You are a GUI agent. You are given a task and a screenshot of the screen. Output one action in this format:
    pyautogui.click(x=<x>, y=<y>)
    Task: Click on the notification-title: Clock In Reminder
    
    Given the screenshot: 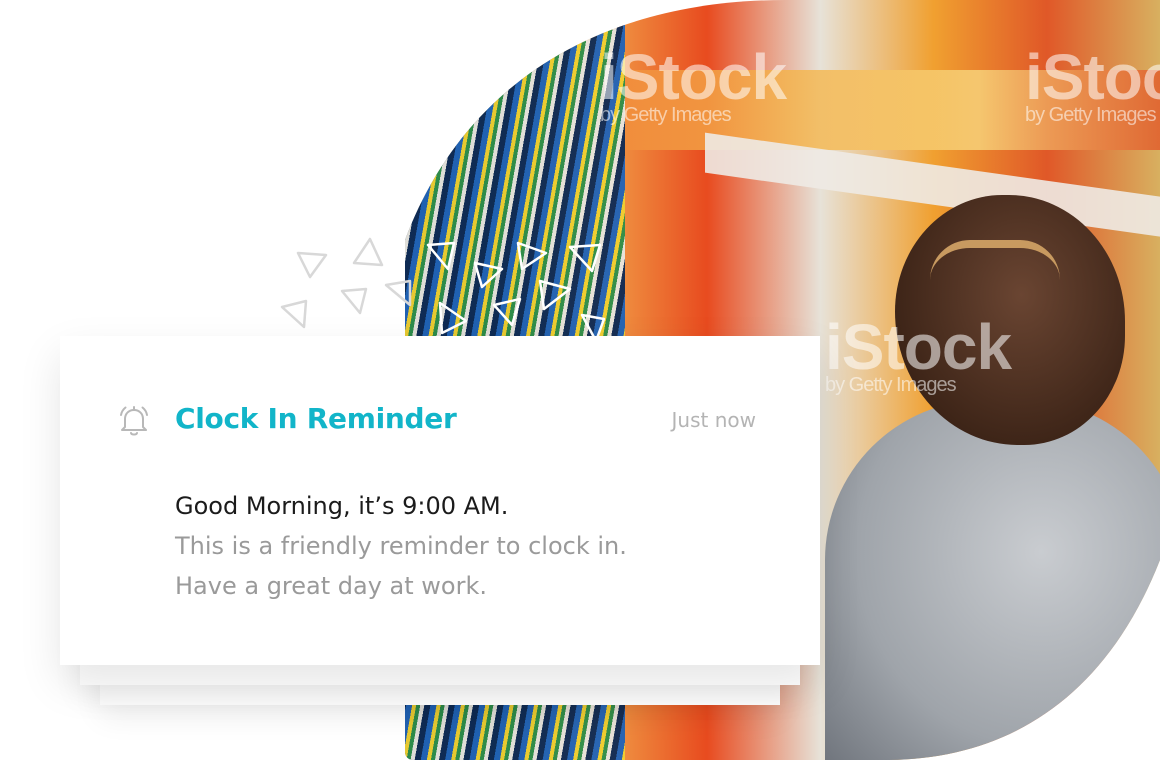 What is the action you would take?
    pyautogui.click(x=316, y=418)
    